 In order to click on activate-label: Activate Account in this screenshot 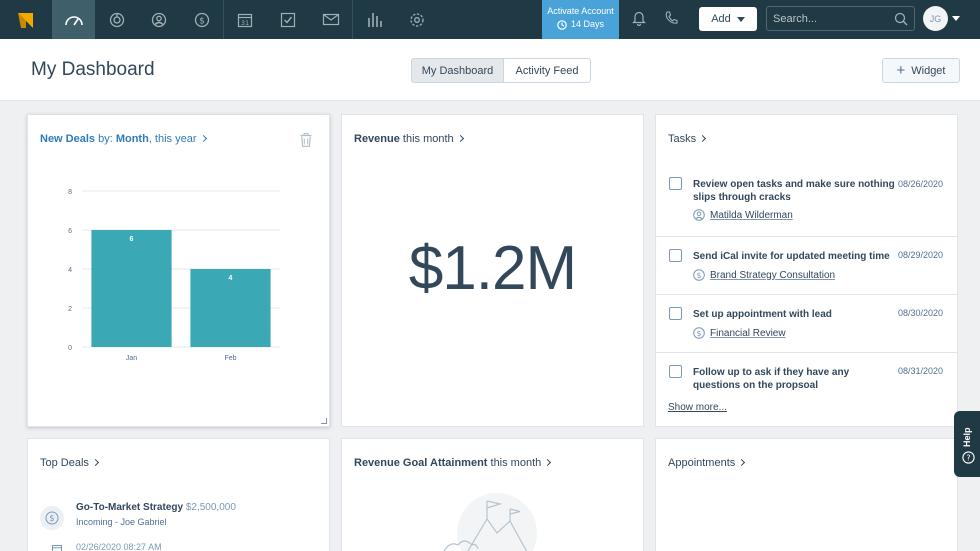, I will do `click(580, 11)`.